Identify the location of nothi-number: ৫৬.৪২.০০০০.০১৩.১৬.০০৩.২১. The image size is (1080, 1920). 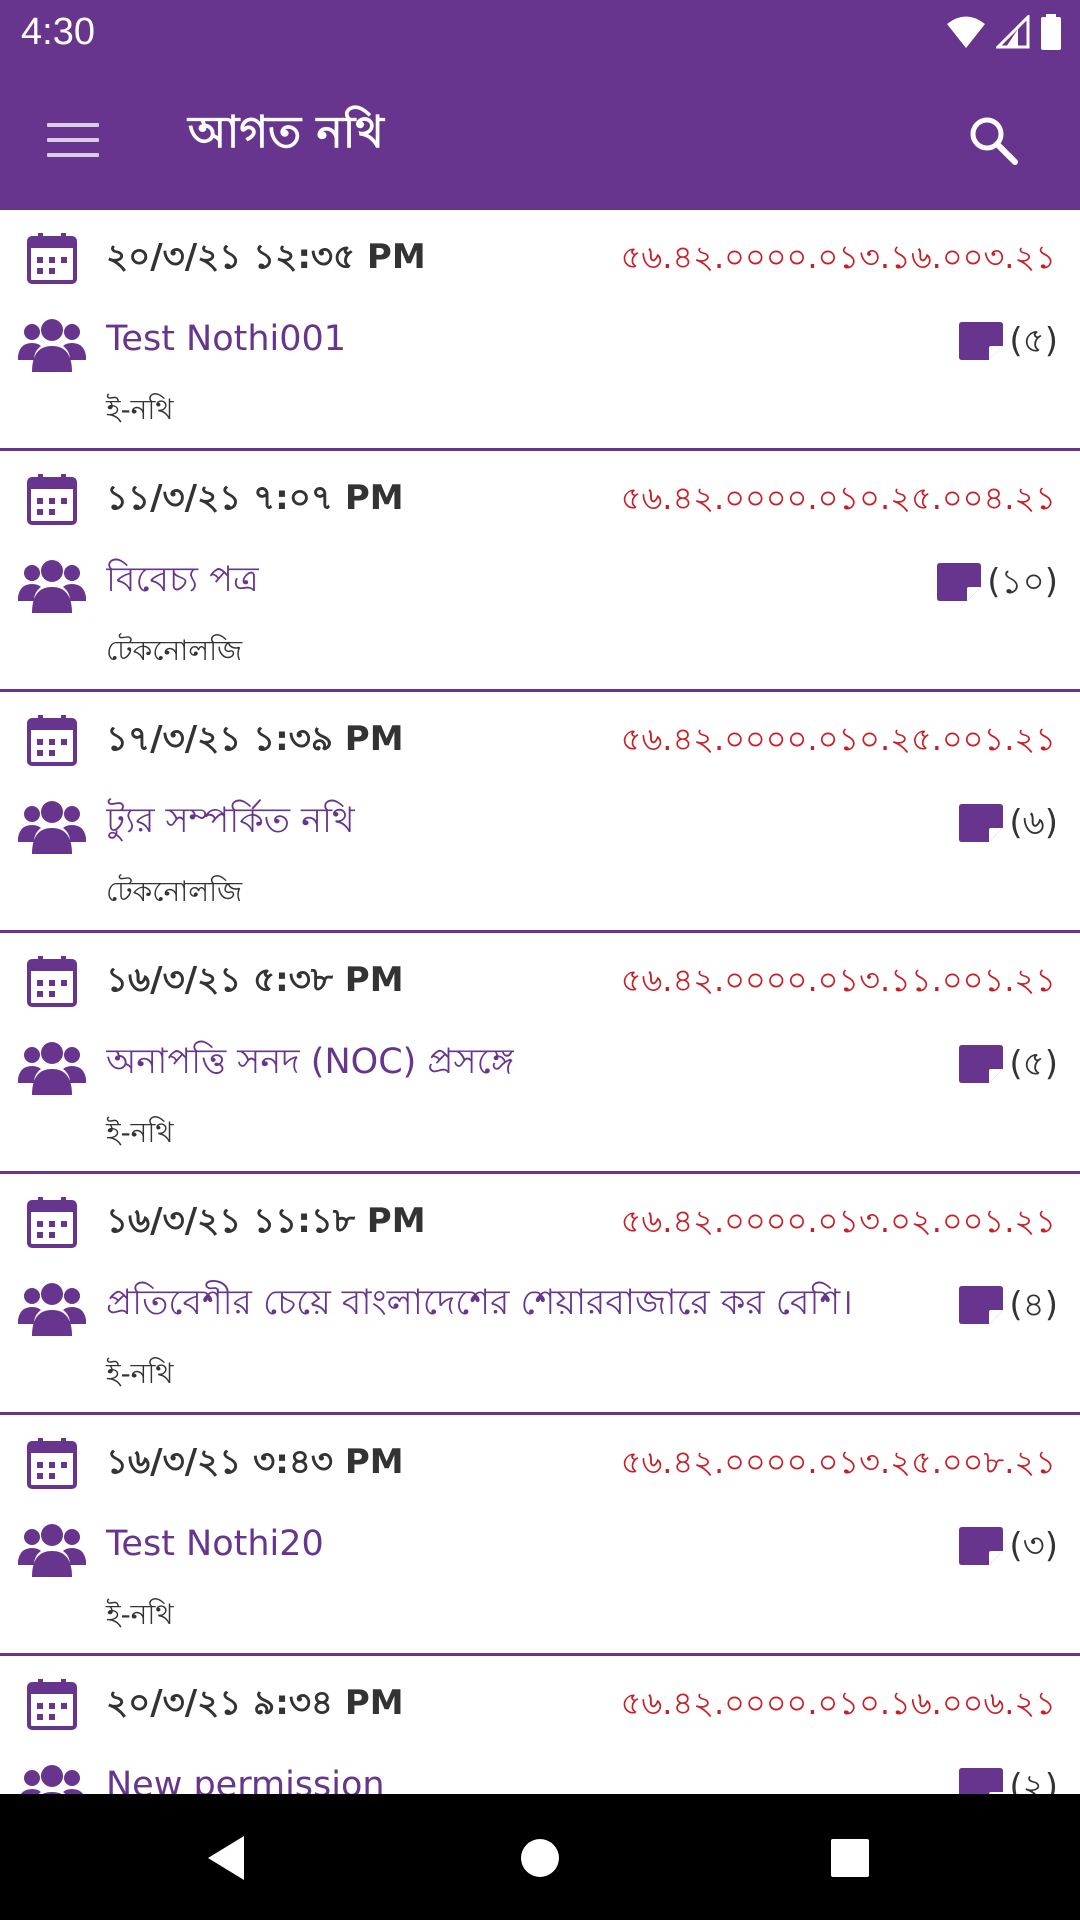
(838, 257).